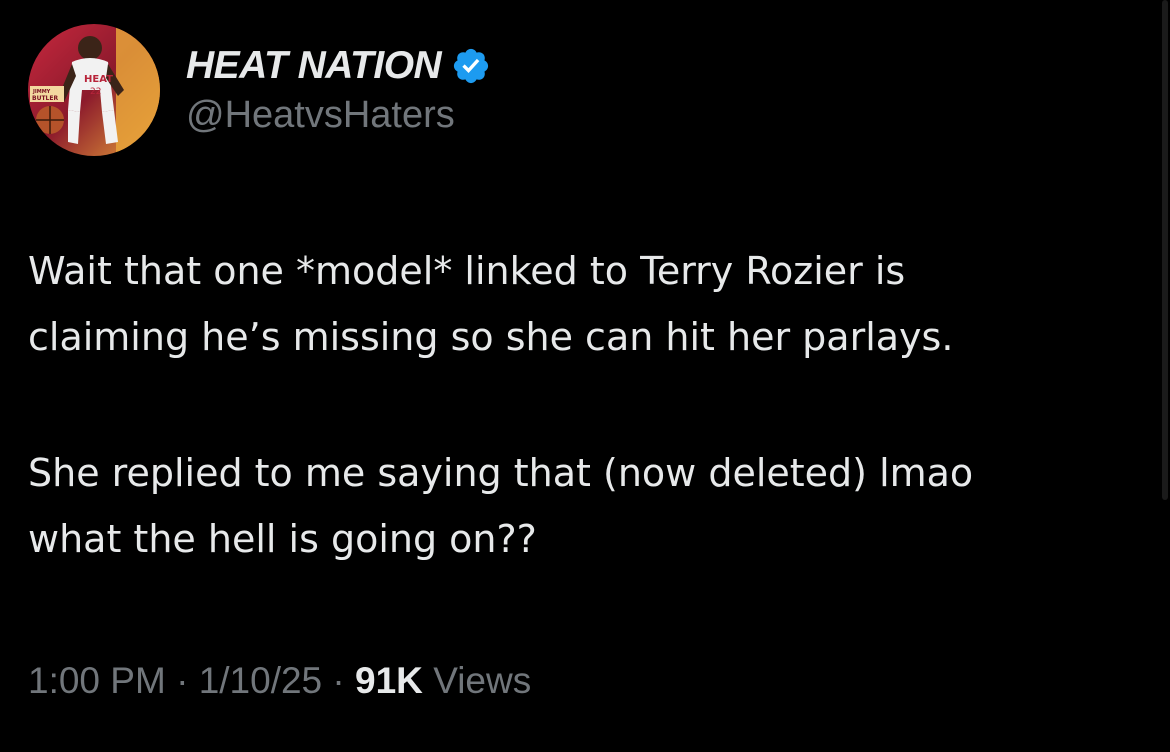 This screenshot has width=1170, height=752. I want to click on views-count: 91K, so click(389, 680).